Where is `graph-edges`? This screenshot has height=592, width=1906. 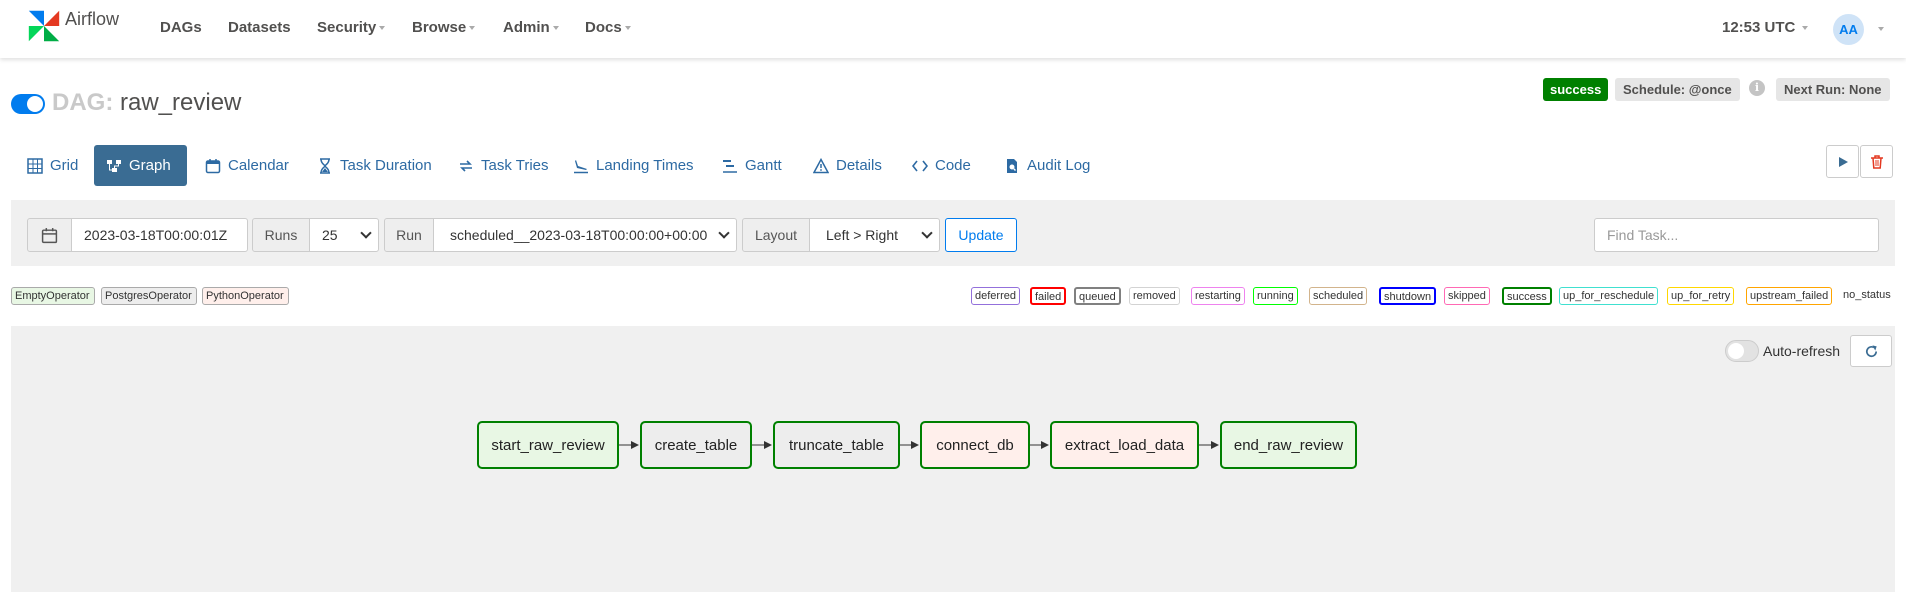
graph-edges is located at coordinates (919, 445).